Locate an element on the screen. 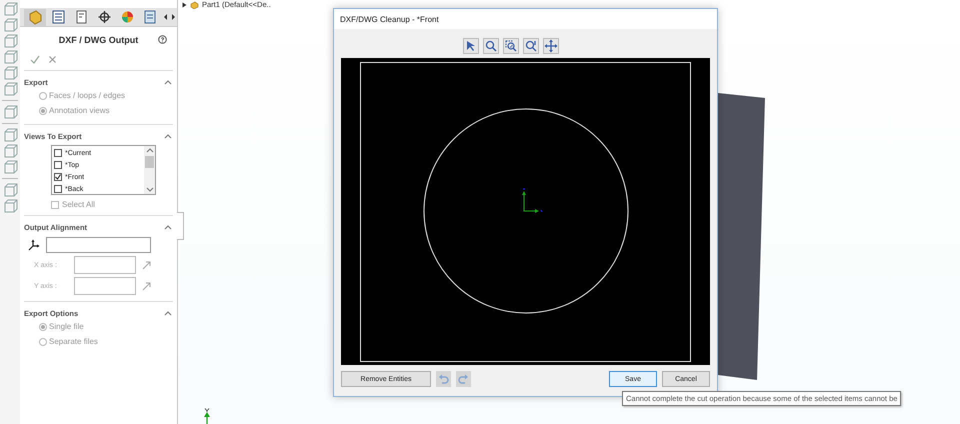 The width and height of the screenshot is (960, 424). scrollbar is located at coordinates (149, 170).